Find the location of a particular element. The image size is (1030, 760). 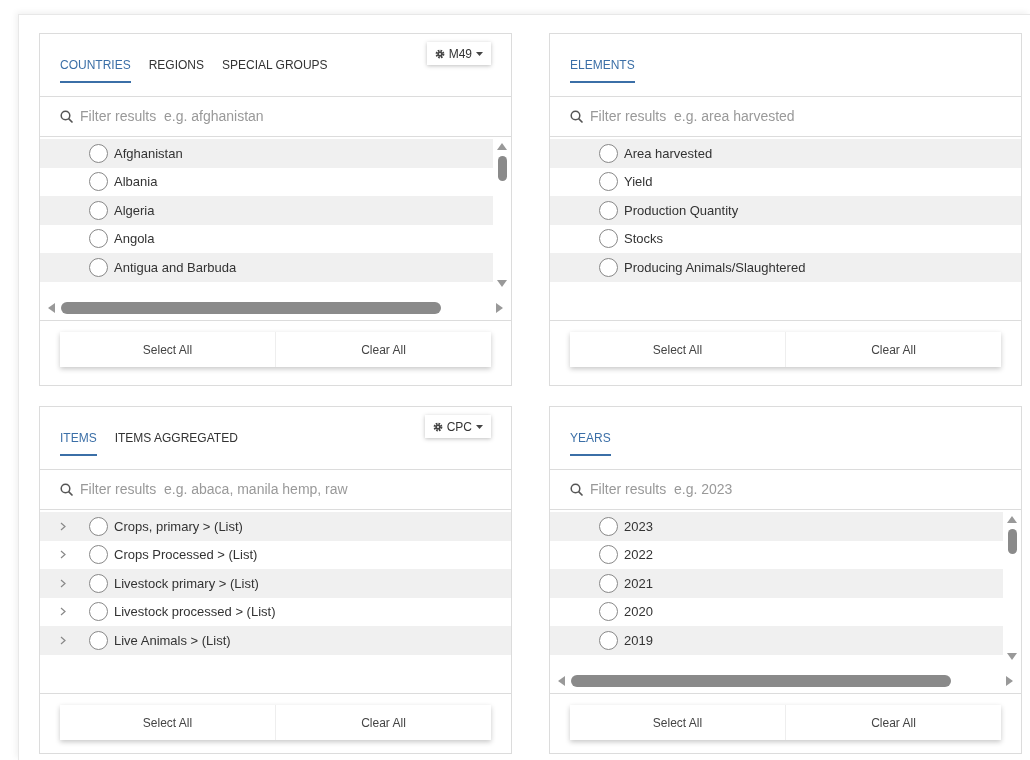

item-label: 2023 is located at coordinates (638, 526).